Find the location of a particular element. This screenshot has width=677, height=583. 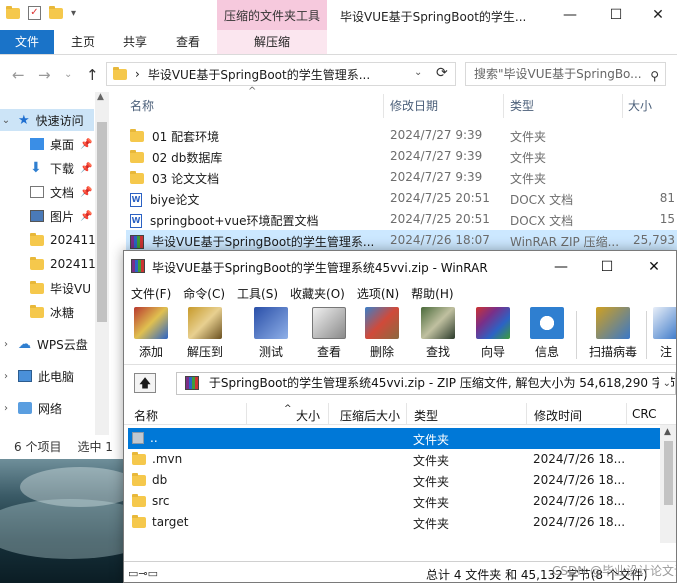

menu-help: 帮助(H) is located at coordinates (428, 293).